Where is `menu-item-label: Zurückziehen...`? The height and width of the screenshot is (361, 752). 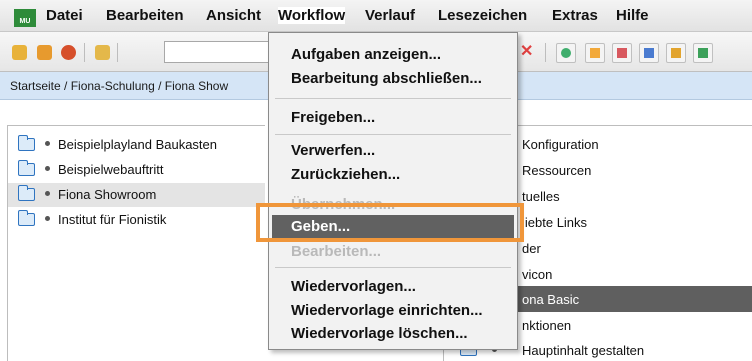
menu-item-label: Zurückziehen... is located at coordinates (346, 174).